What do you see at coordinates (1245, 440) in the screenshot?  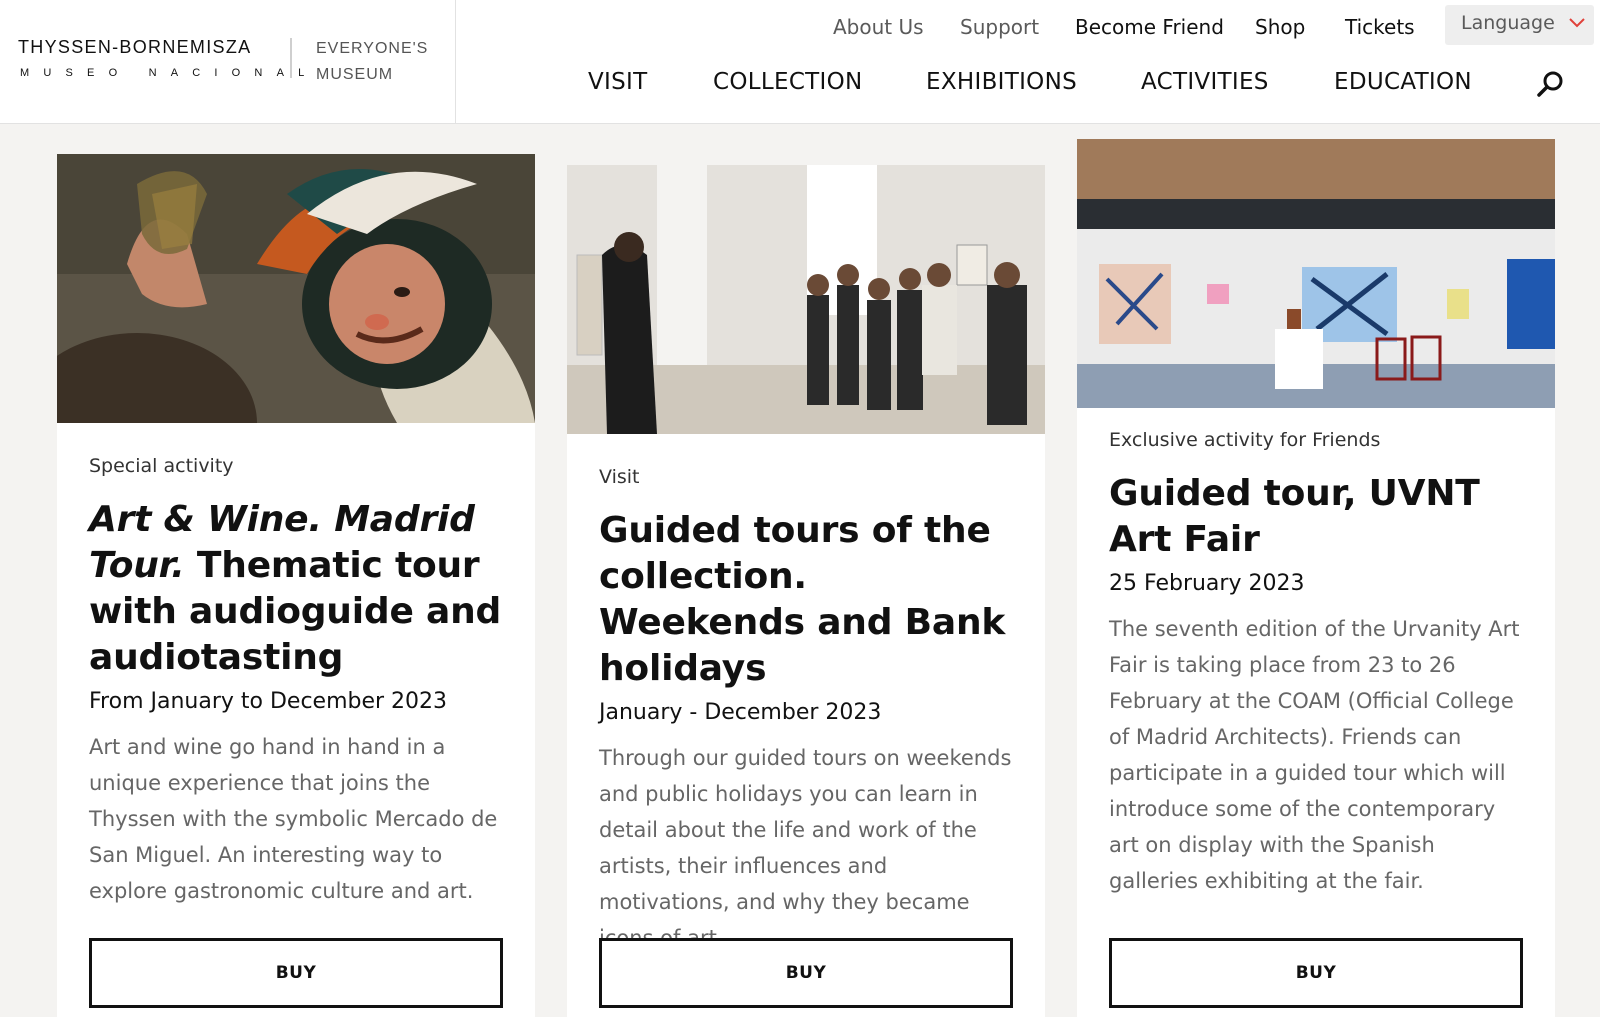 I see `card-category: Exclusive activity for Friends` at bounding box center [1245, 440].